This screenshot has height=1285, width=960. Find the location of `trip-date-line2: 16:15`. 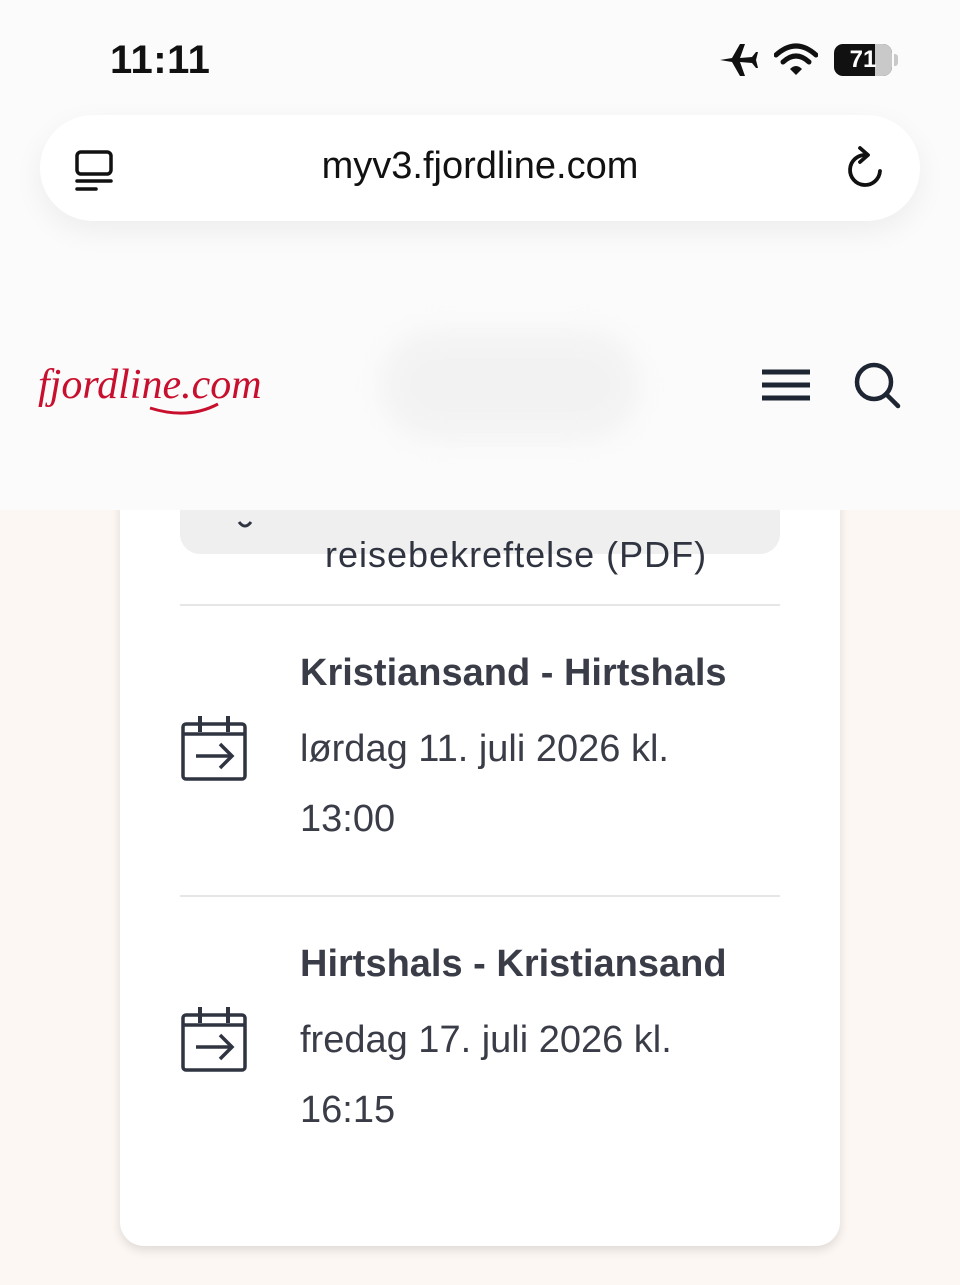

trip-date-line2: 16:15 is located at coordinates (348, 1110).